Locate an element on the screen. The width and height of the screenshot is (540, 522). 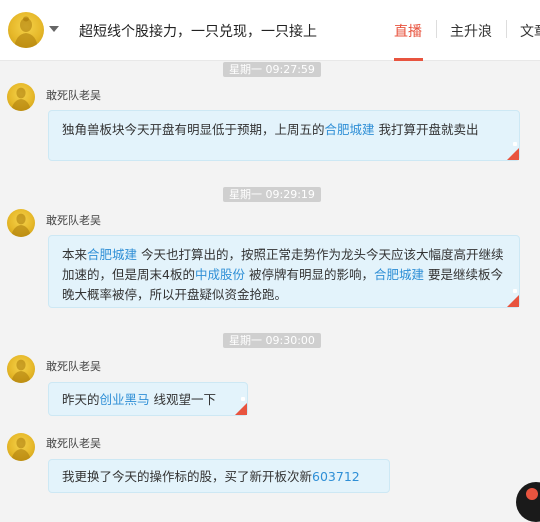
message-text: 昨天的 is located at coordinates (81, 399).